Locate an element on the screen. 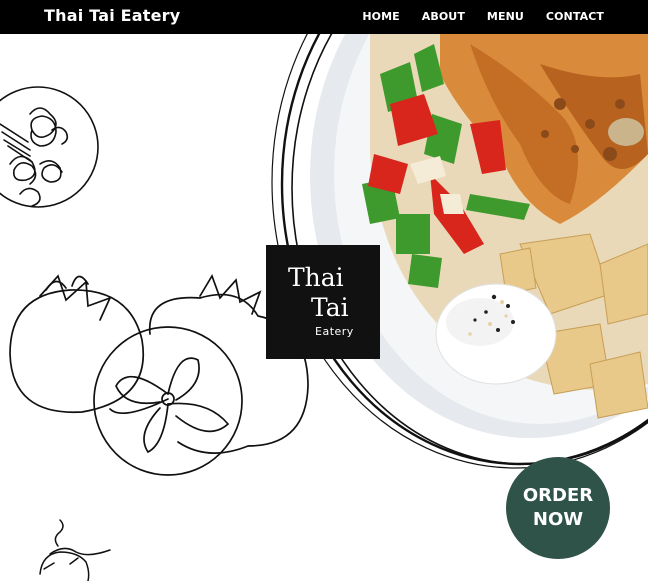 This screenshot has width=648, height=581. logo-word-tai: Tai is located at coordinates (330, 307).